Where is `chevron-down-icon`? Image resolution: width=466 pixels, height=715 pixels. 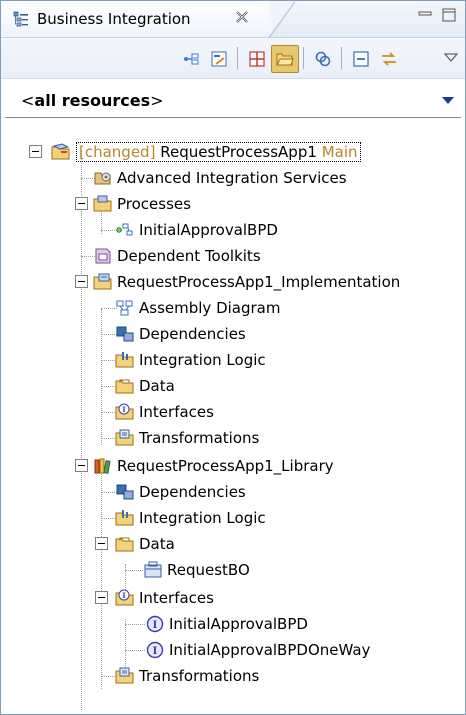
chevron-down-icon is located at coordinates (448, 100).